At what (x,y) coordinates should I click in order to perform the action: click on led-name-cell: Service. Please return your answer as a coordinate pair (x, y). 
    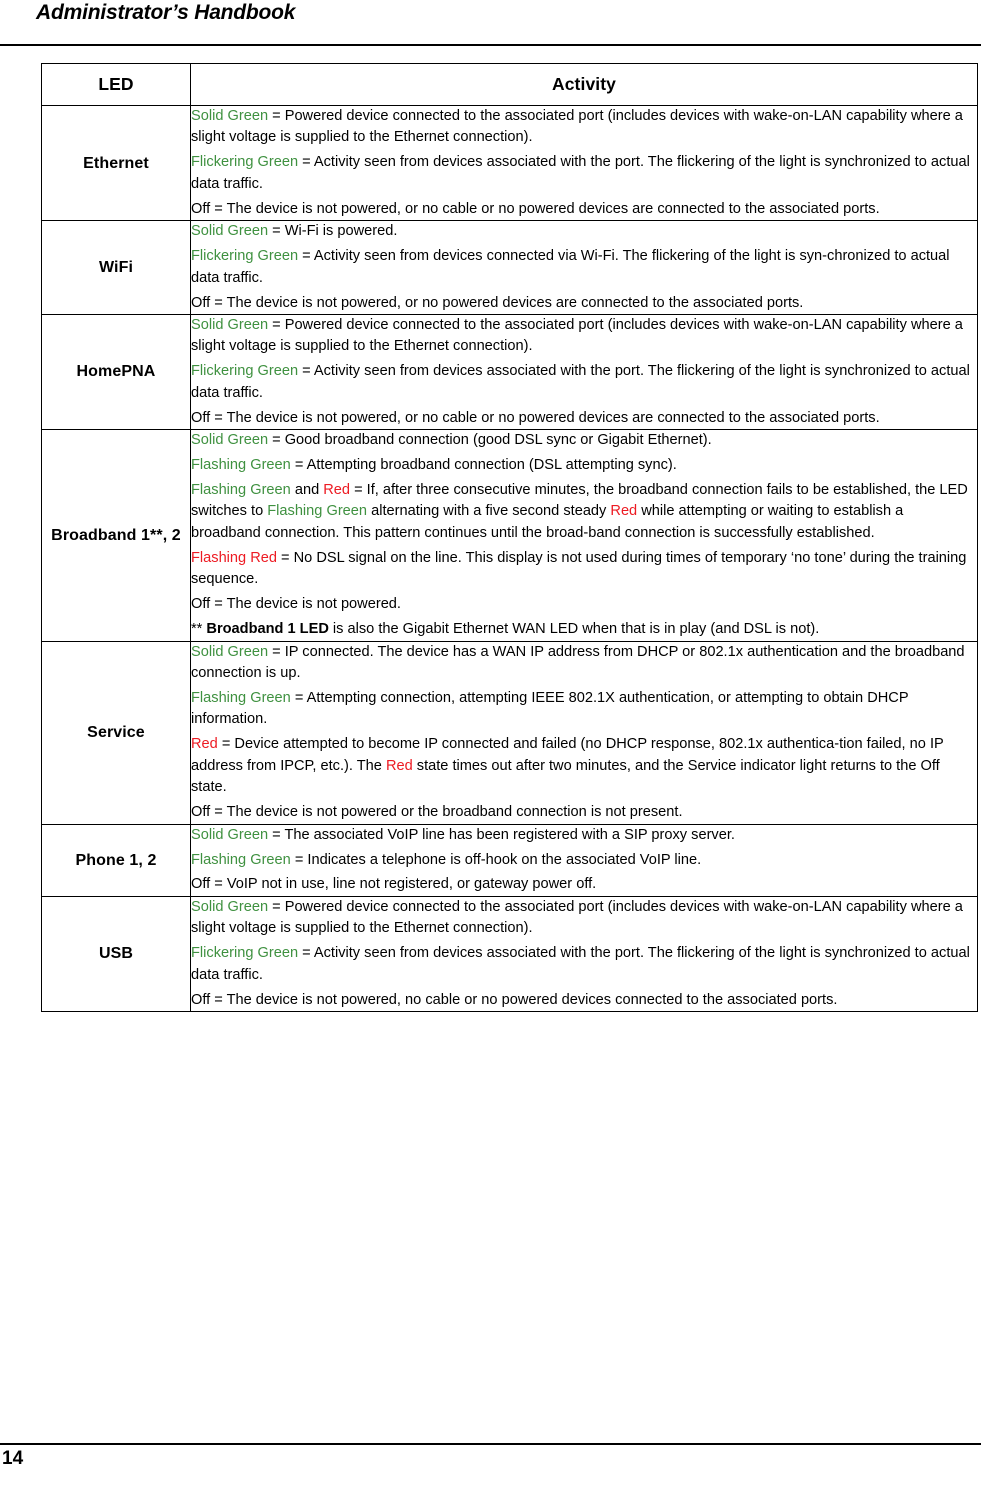
    Looking at the image, I should click on (116, 732).